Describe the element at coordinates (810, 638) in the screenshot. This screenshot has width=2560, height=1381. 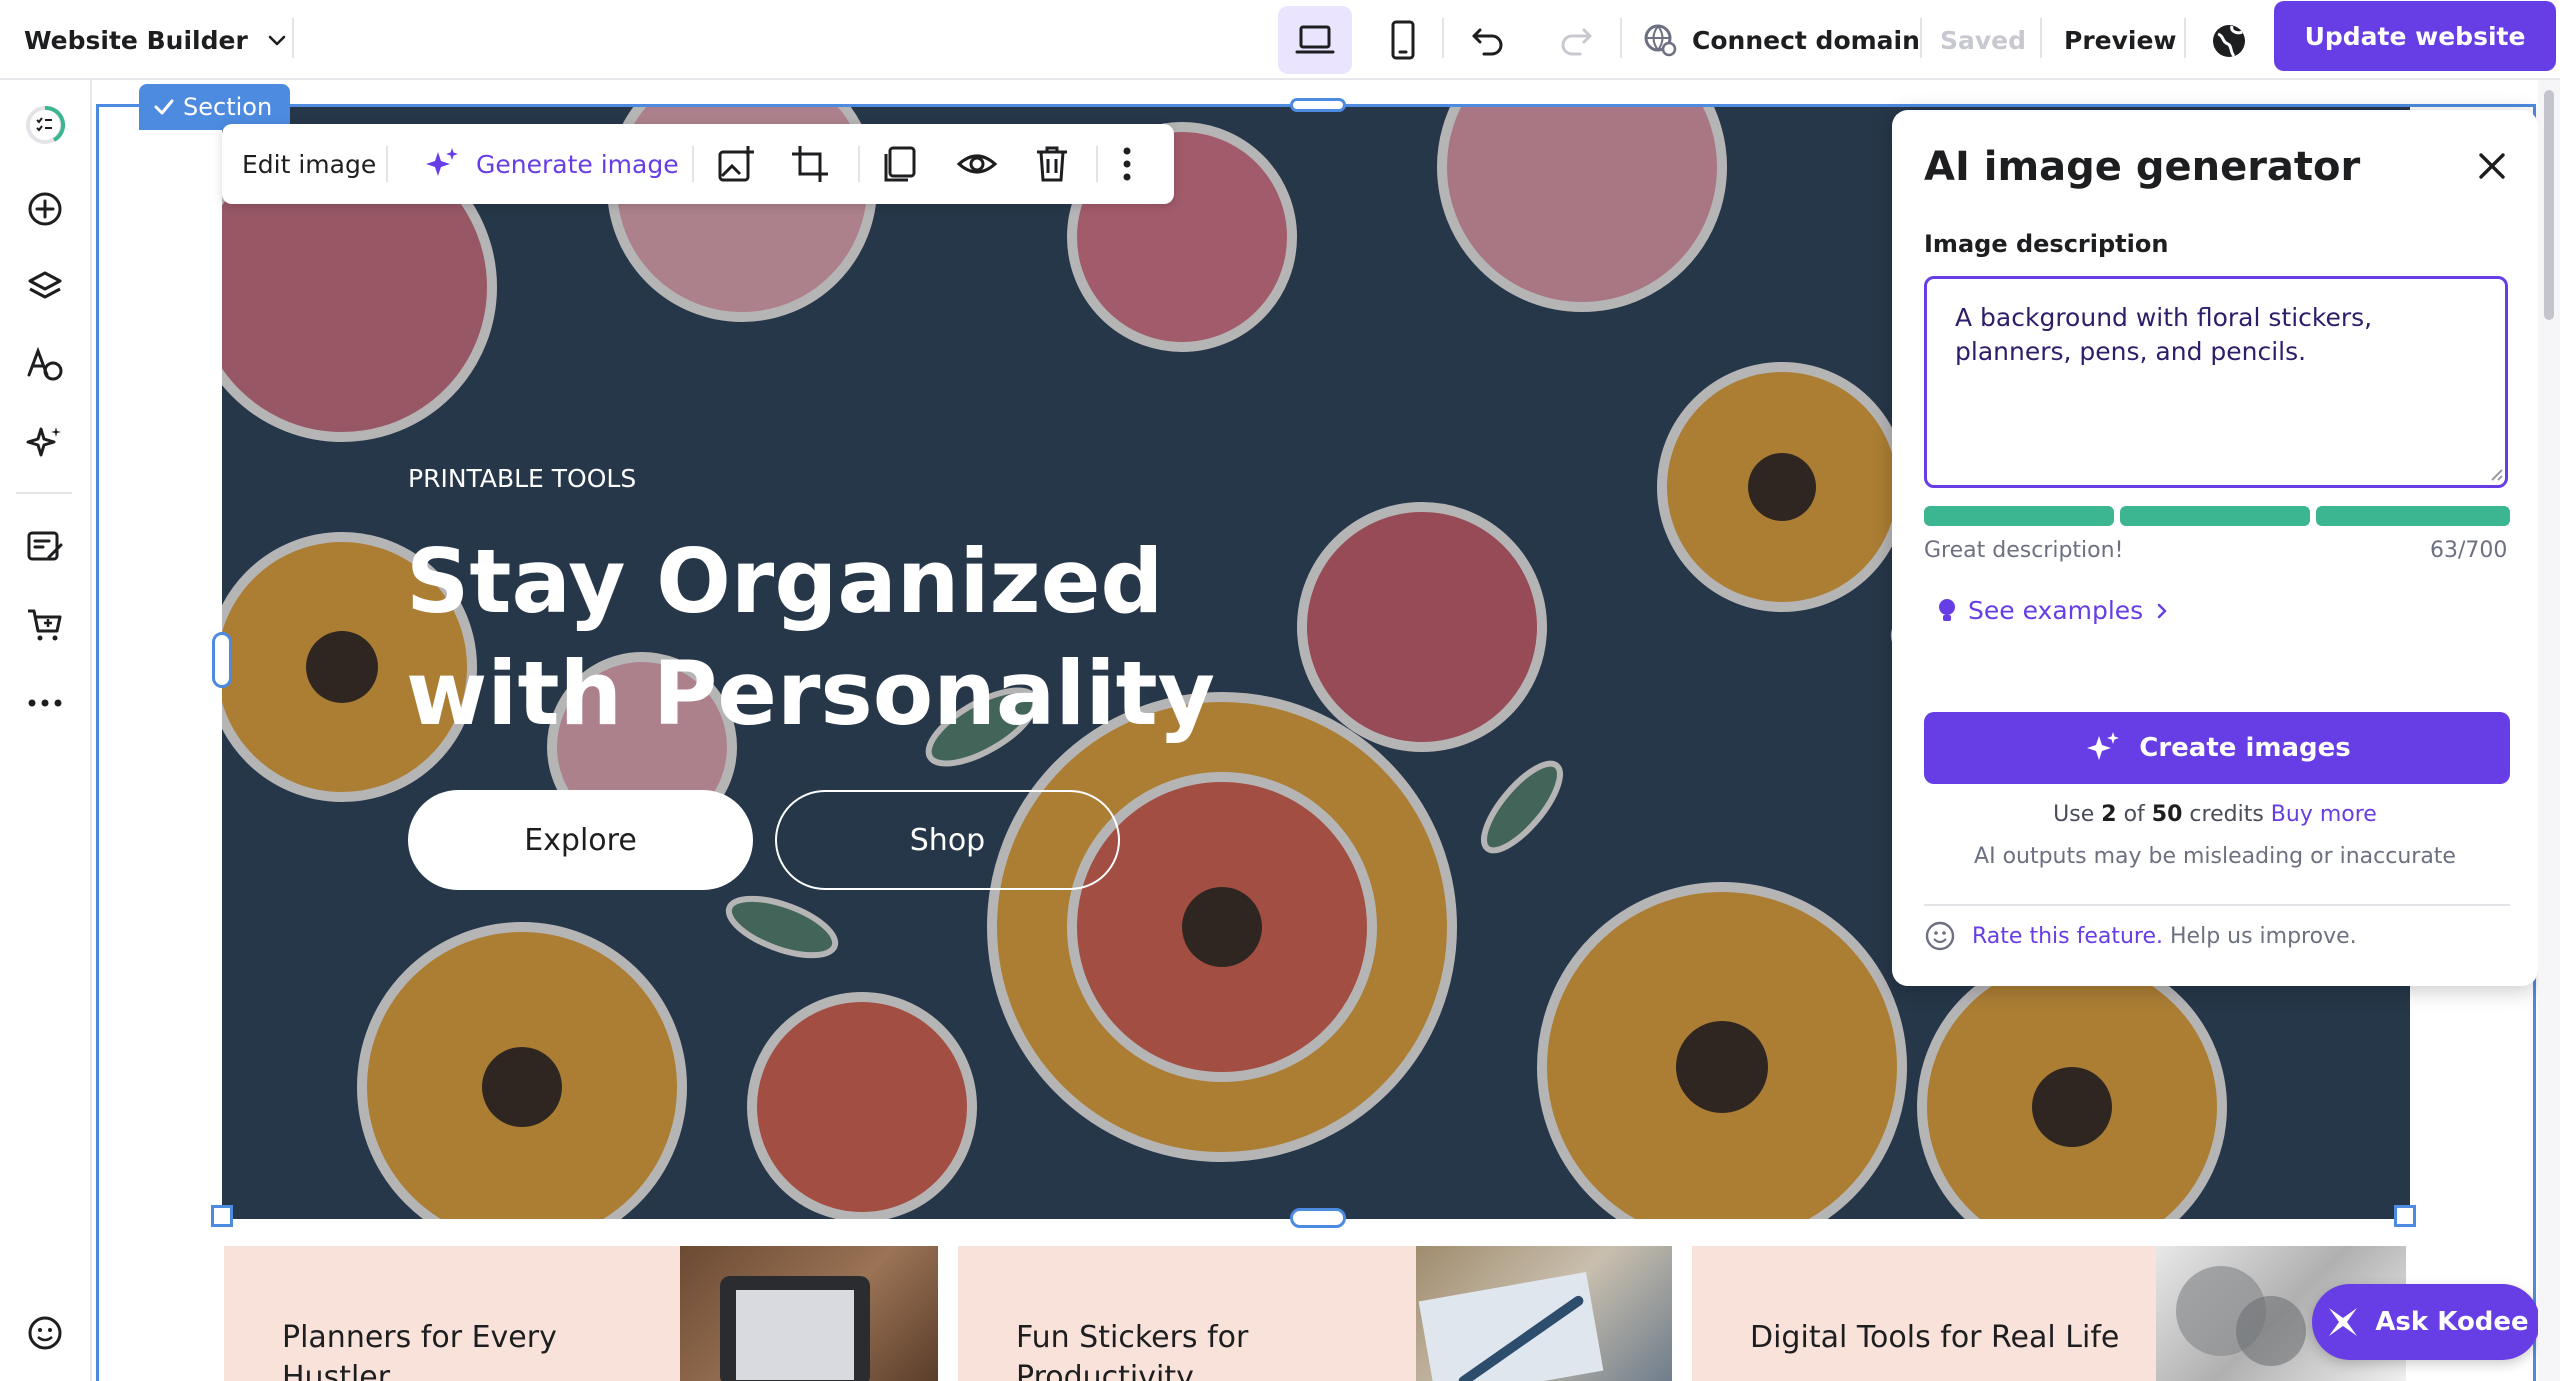
I see `hero-headline: Stay Organized with Personality` at that location.